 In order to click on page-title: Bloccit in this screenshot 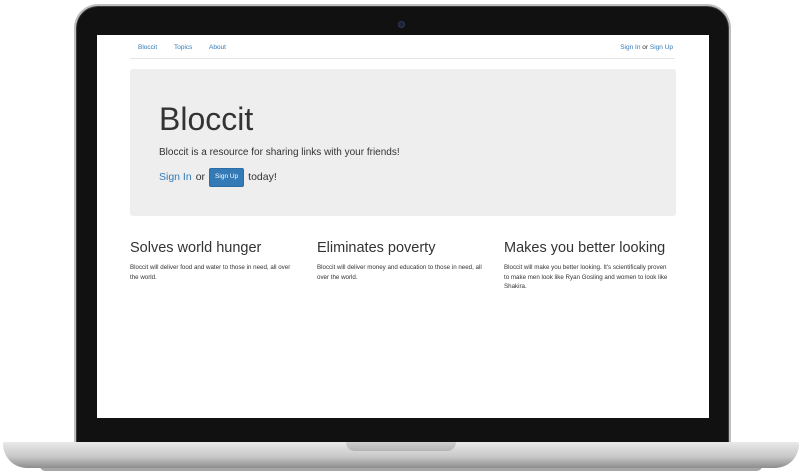, I will do `click(206, 119)`.